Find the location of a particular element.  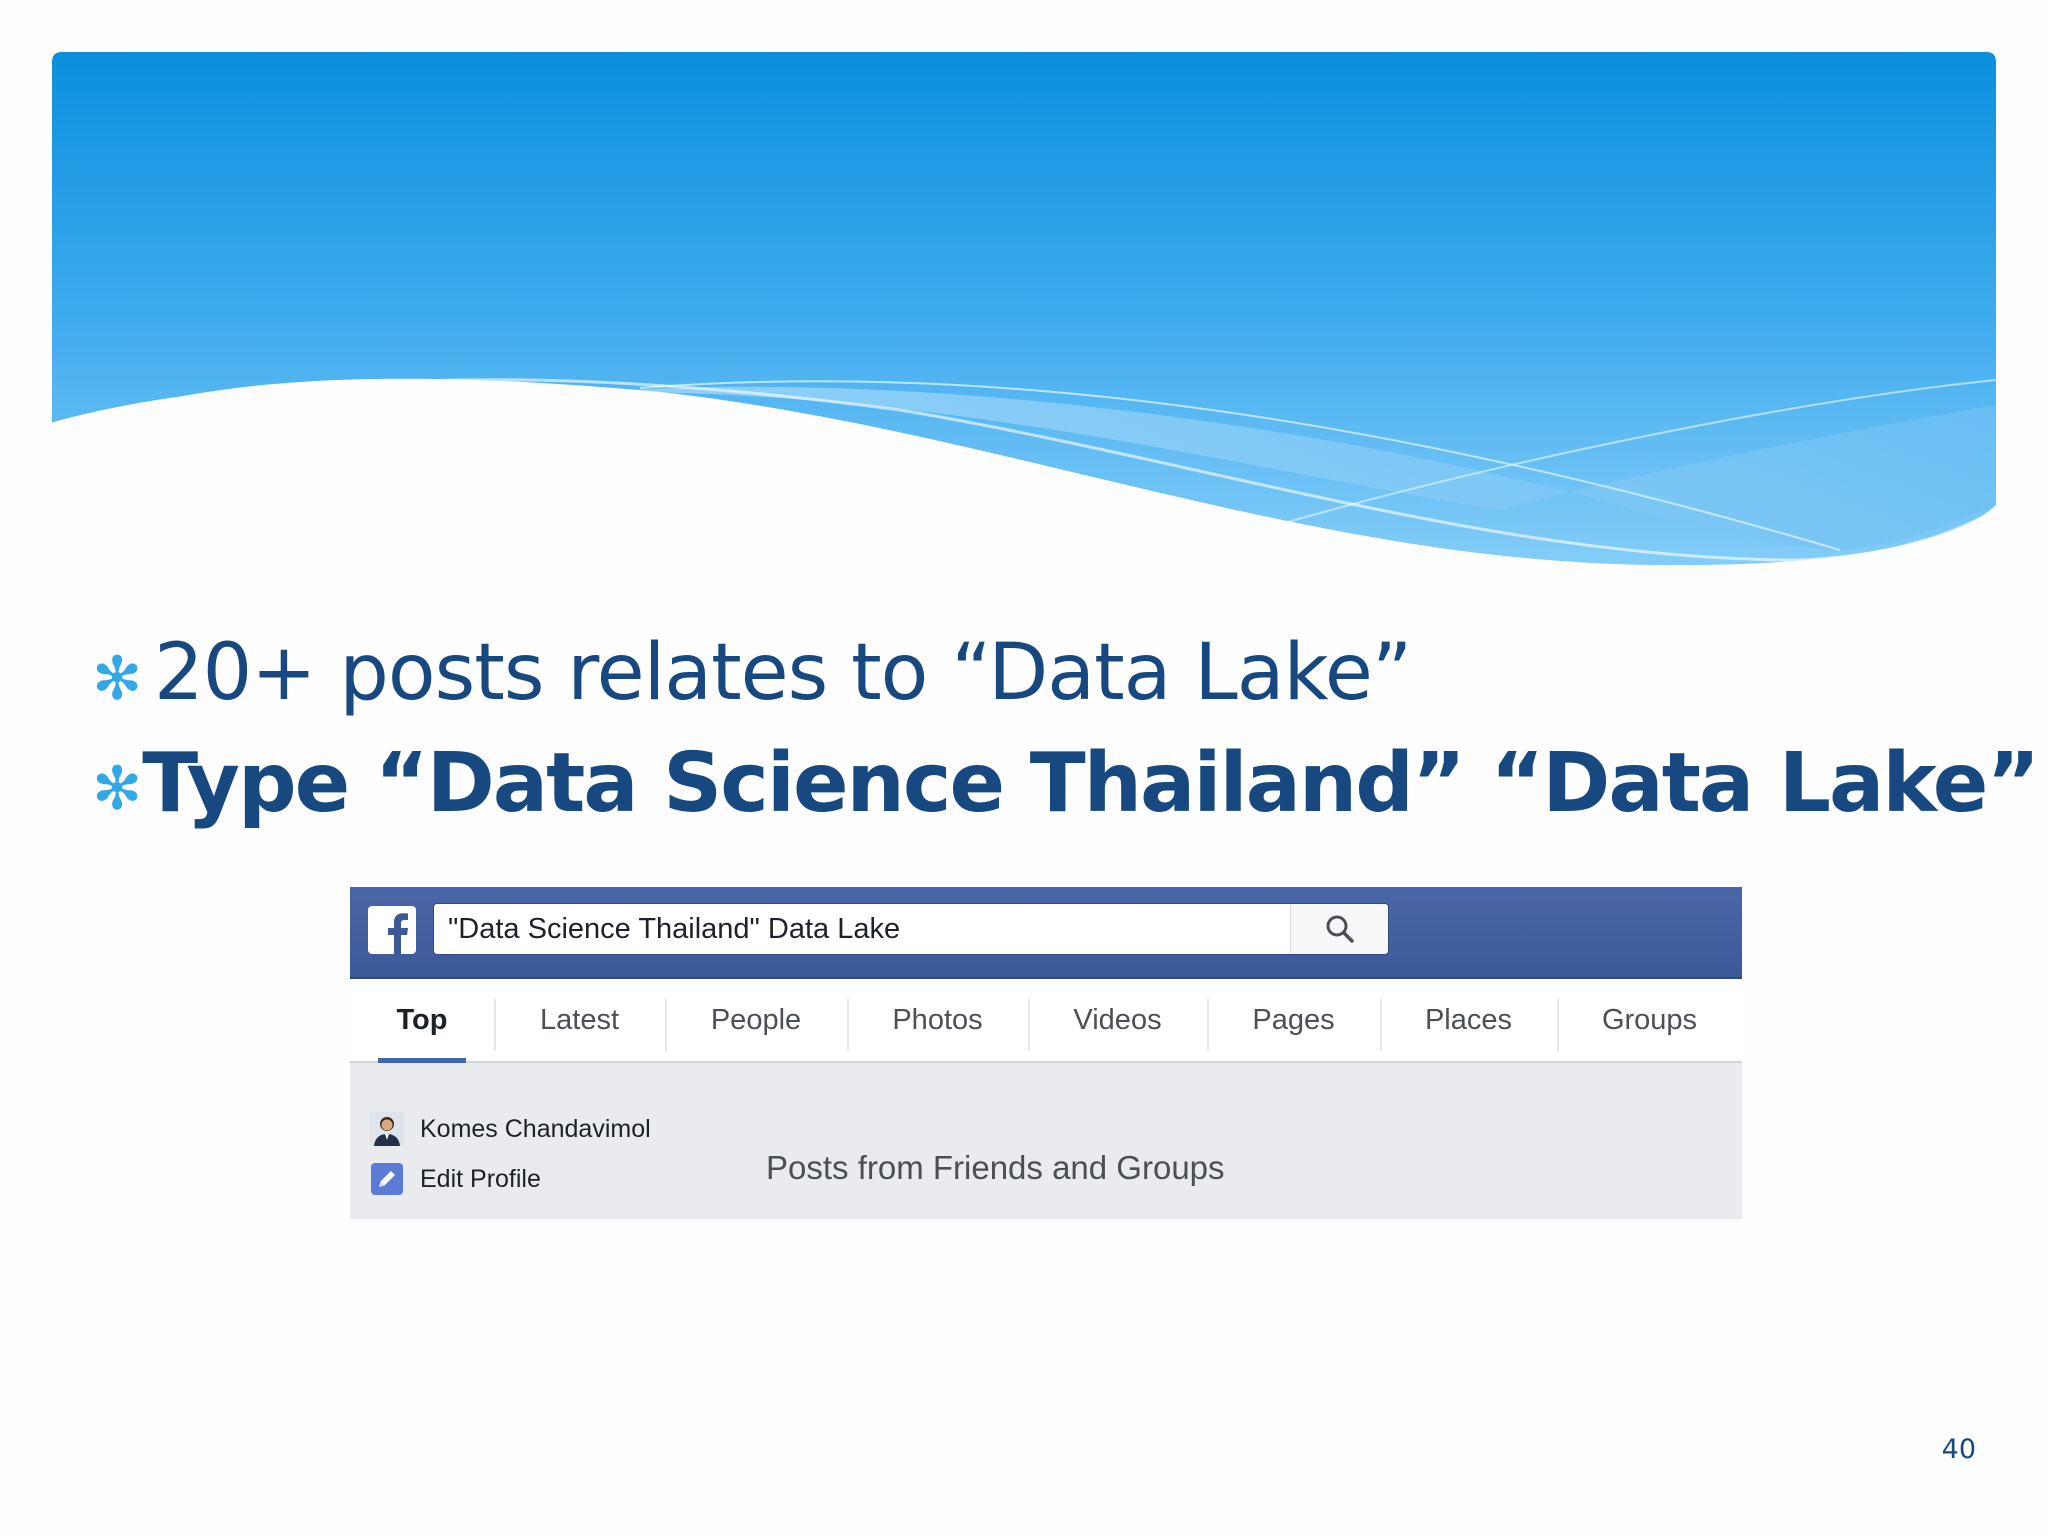

bullet-item: ✻ 20+ posts relates to “Data Lake” is located at coordinates (1042, 673).